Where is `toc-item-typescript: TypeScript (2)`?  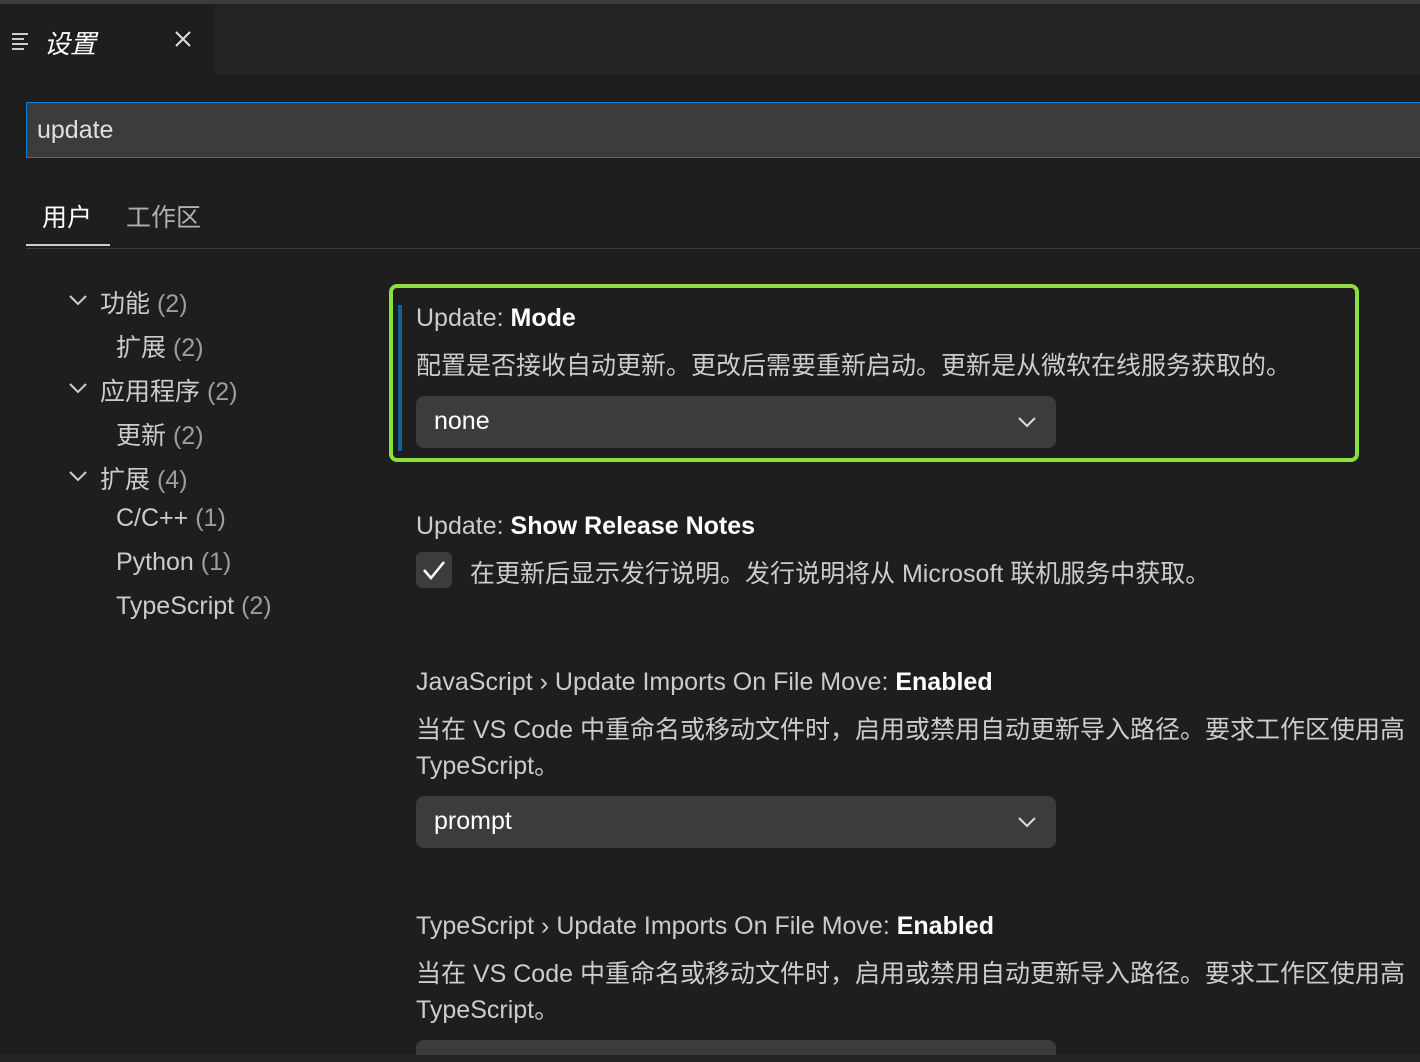
toc-item-typescript: TypeScript (2) is located at coordinates (194, 606).